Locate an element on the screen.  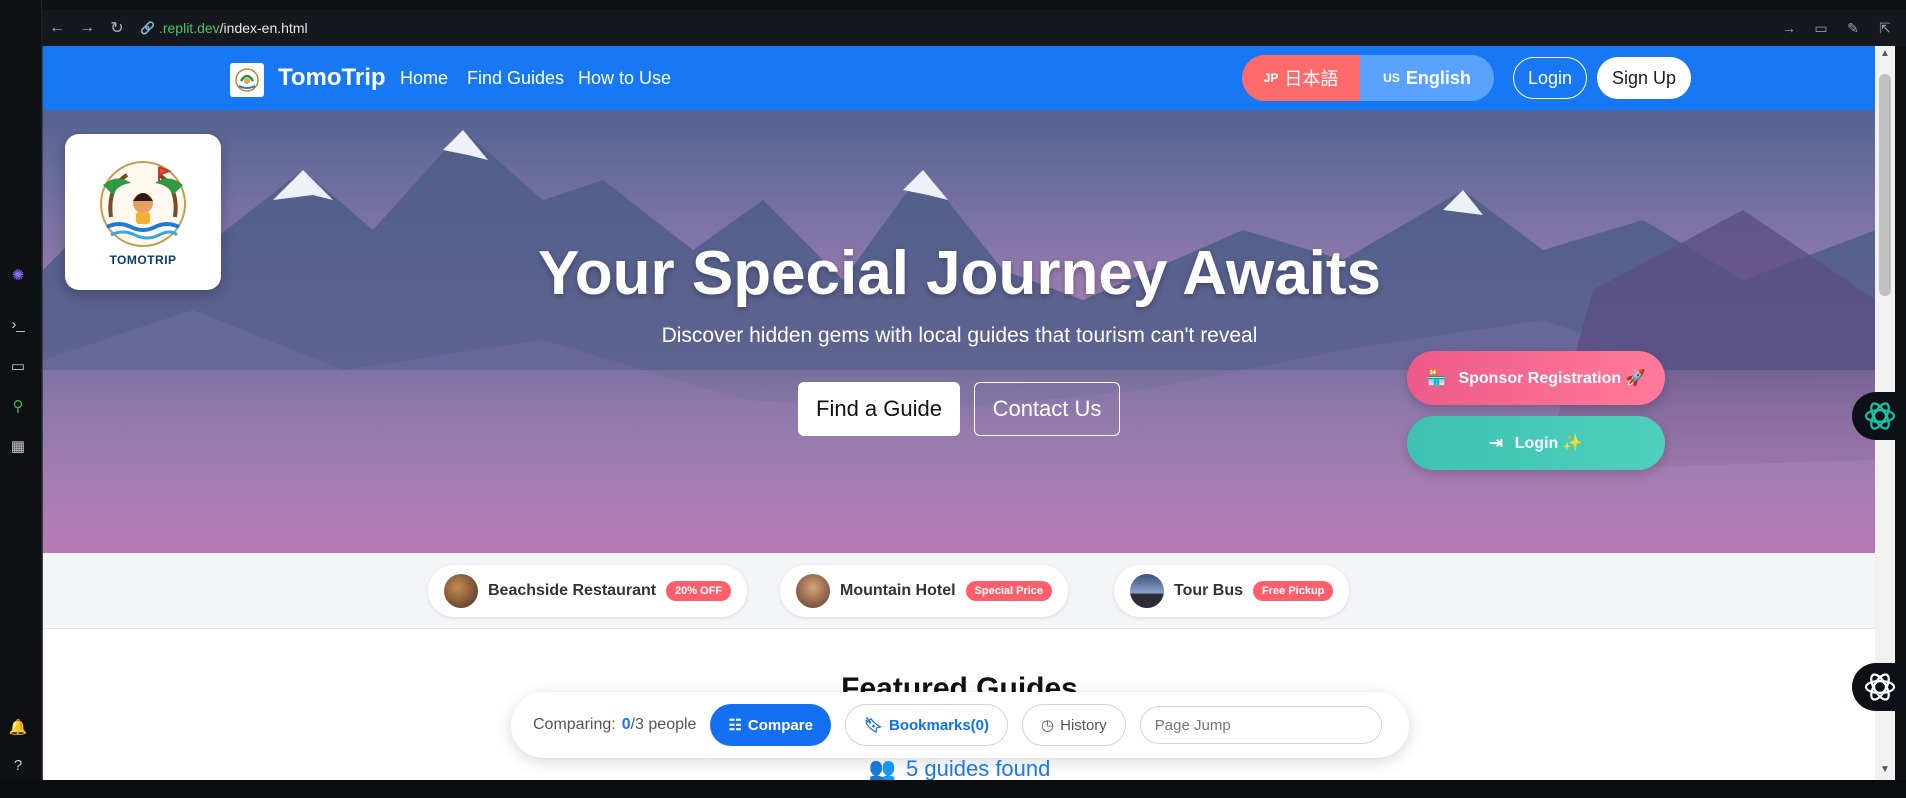
scroll-thumb is located at coordinates (1885, 185).